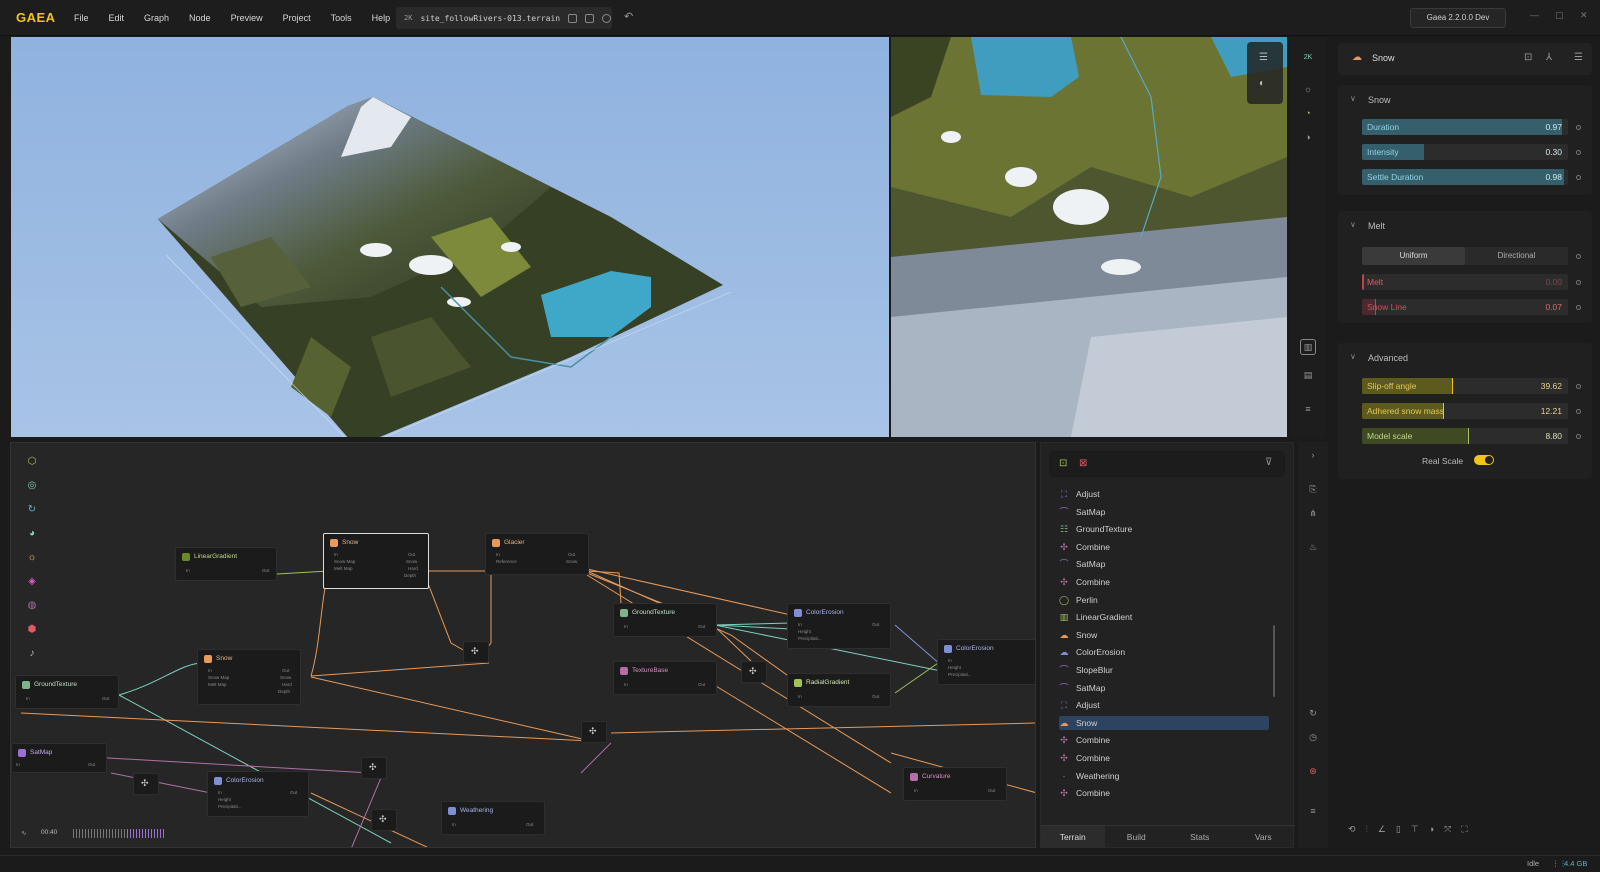 The height and width of the screenshot is (872, 1600). What do you see at coordinates (1200, 836) in the screenshot?
I see `tab-stats: Stats` at bounding box center [1200, 836].